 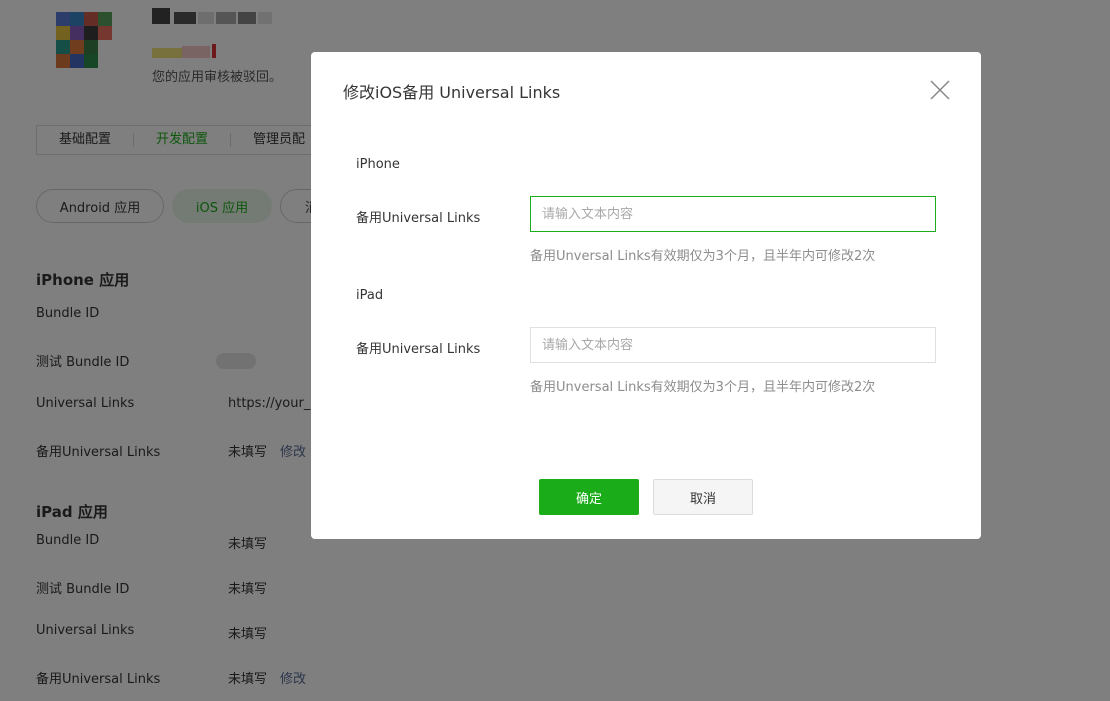 I want to click on ipad-backup-links-tip: 备用Unversal Links有效期仅为3个月，且半年内可修改2次, so click(x=703, y=387).